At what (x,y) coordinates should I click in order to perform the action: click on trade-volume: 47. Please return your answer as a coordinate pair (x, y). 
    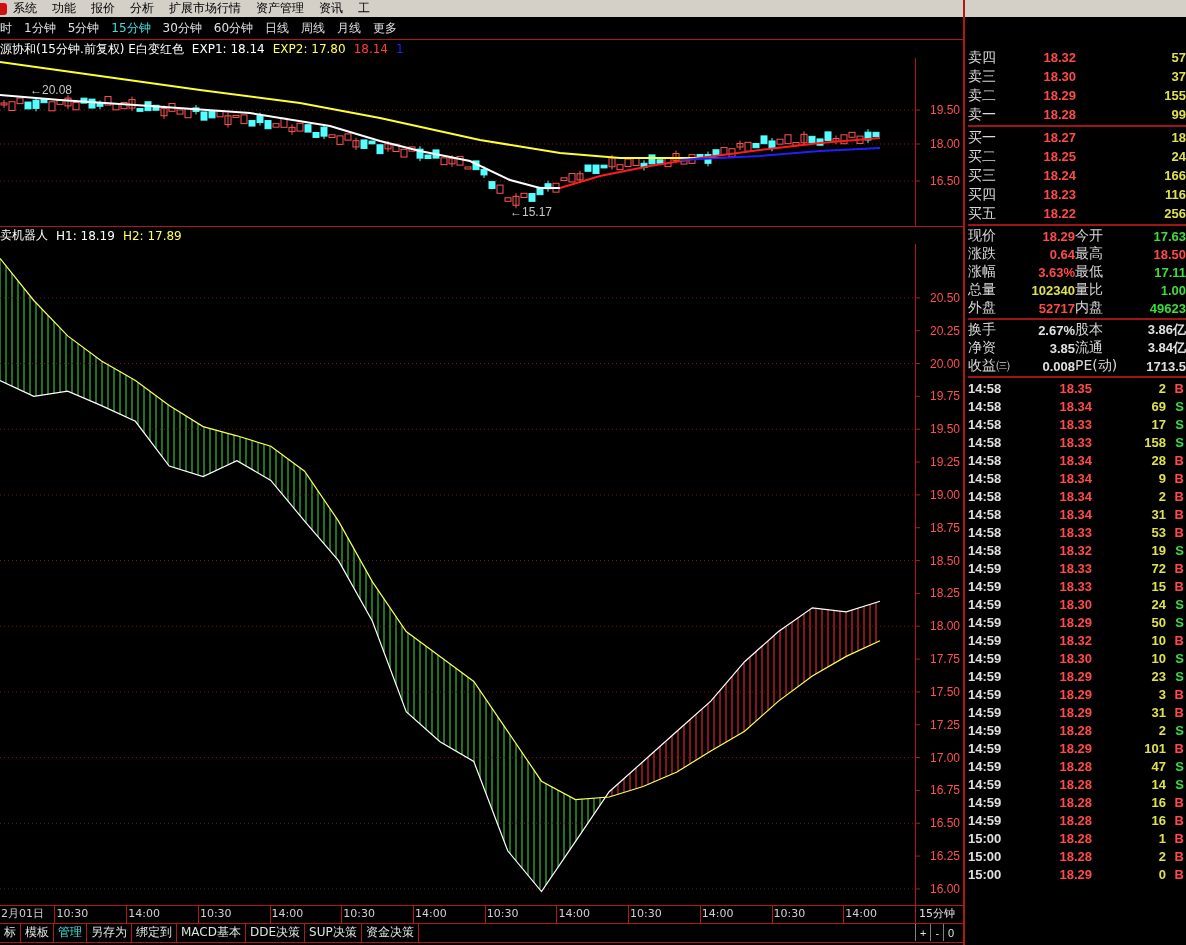
    Looking at the image, I should click on (1158, 766).